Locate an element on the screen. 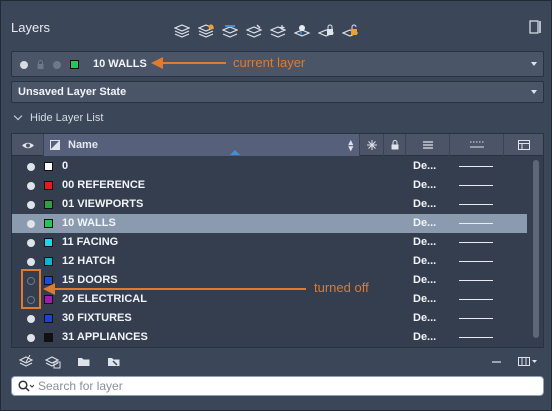 The height and width of the screenshot is (411, 552). current-layer-annotation: current layer is located at coordinates (269, 62).